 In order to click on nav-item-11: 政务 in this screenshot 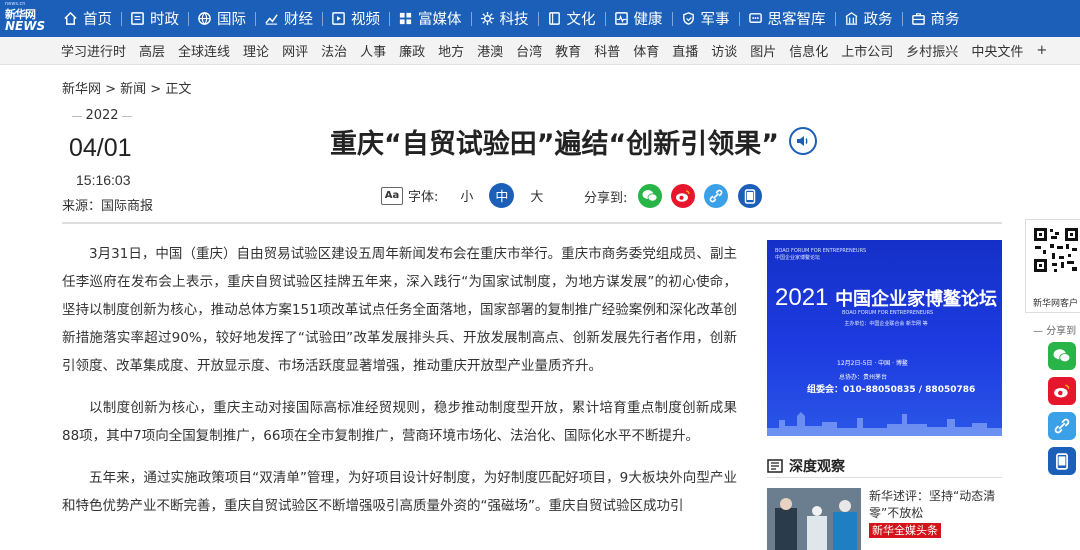, I will do `click(868, 18)`.